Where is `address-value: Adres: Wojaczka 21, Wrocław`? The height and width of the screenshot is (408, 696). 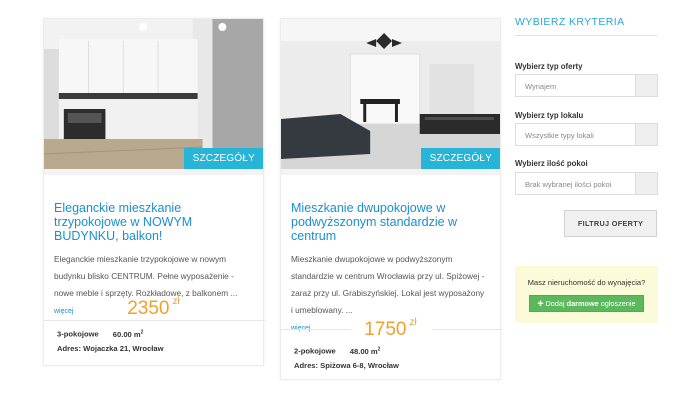 address-value: Adres: Wojaczka 21, Wrocław is located at coordinates (110, 348).